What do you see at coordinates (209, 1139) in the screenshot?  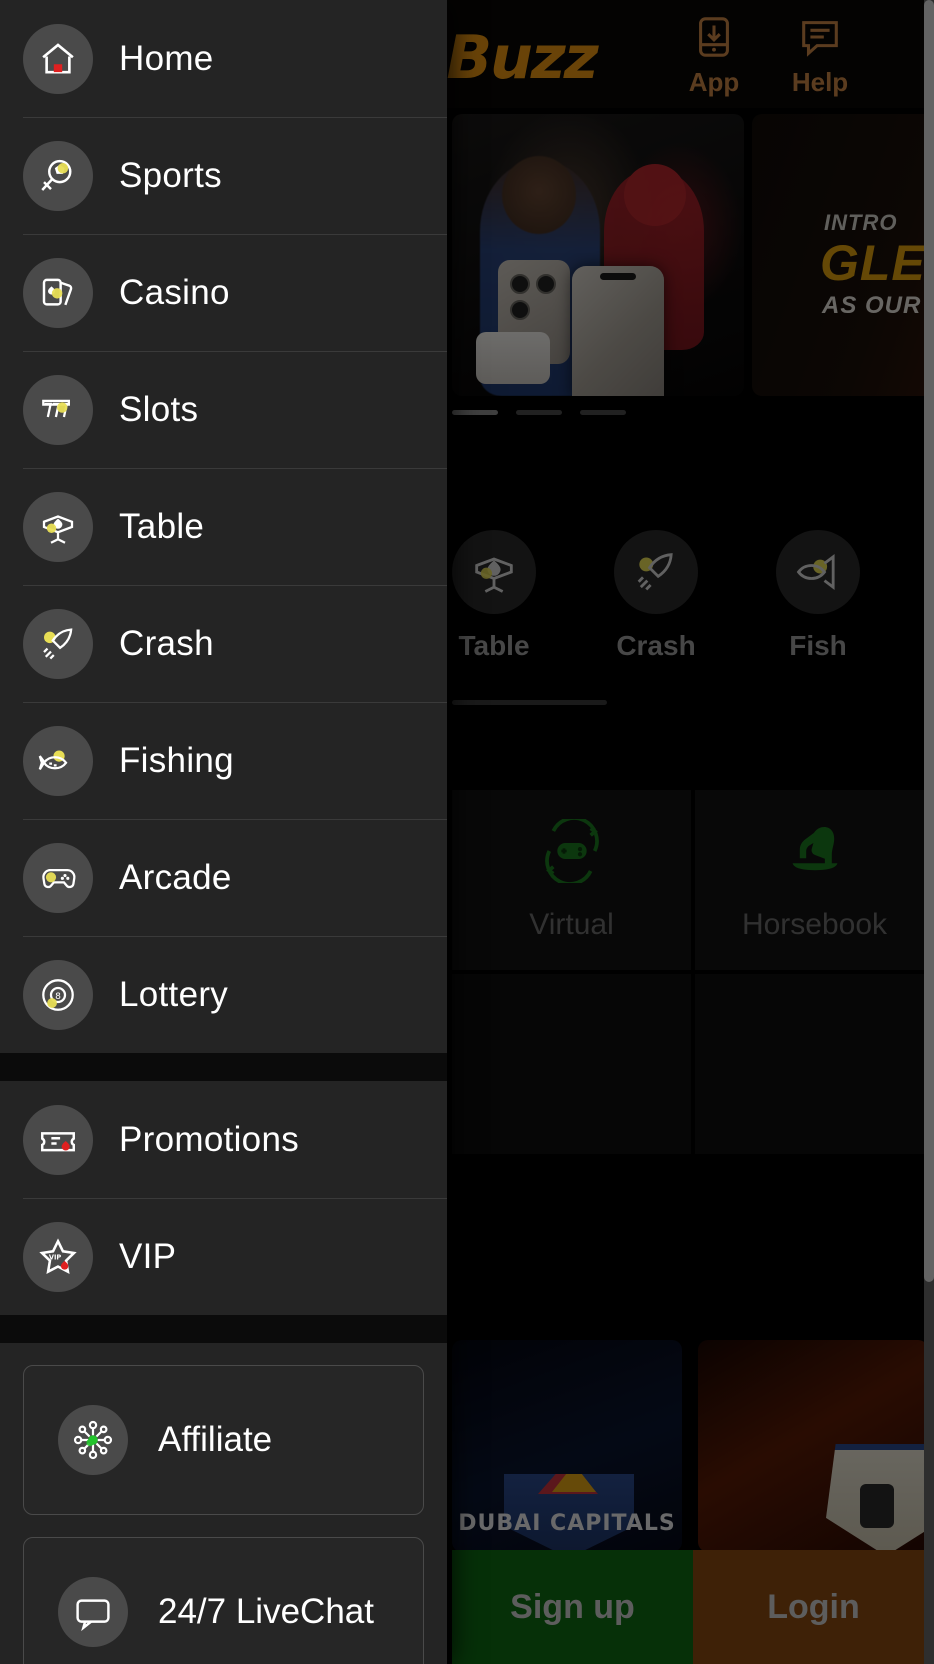 I see `sidebar-item-label: Promotions` at bounding box center [209, 1139].